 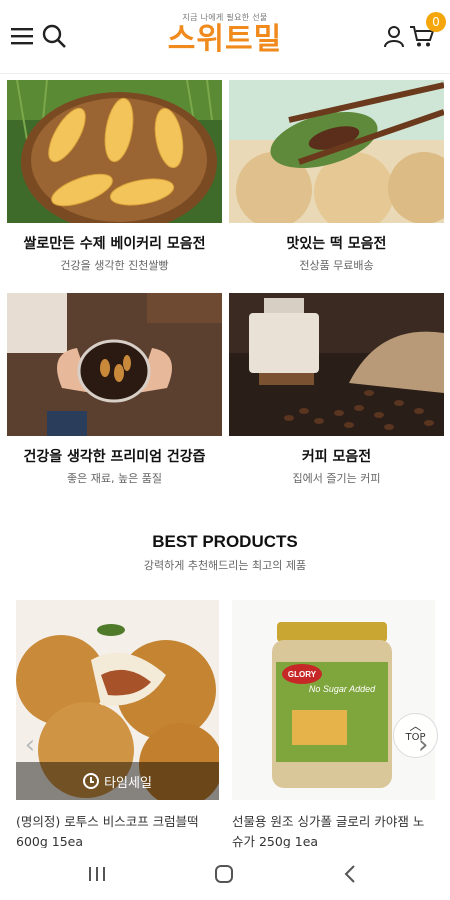 I want to click on carousel-next-button: ›, so click(x=430, y=745).